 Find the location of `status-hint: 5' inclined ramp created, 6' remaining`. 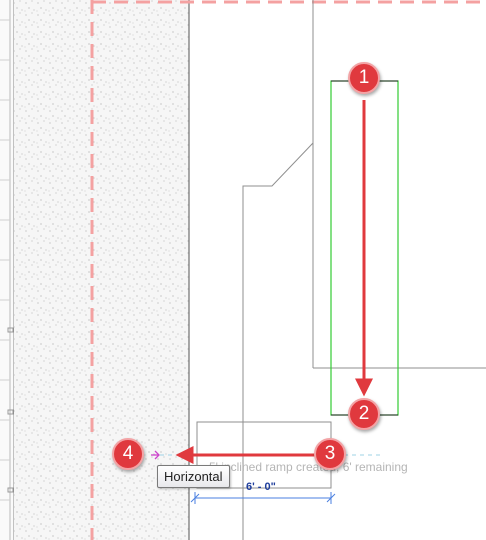

status-hint: 5' inclined ramp created, 6' remaining is located at coordinates (308, 467).